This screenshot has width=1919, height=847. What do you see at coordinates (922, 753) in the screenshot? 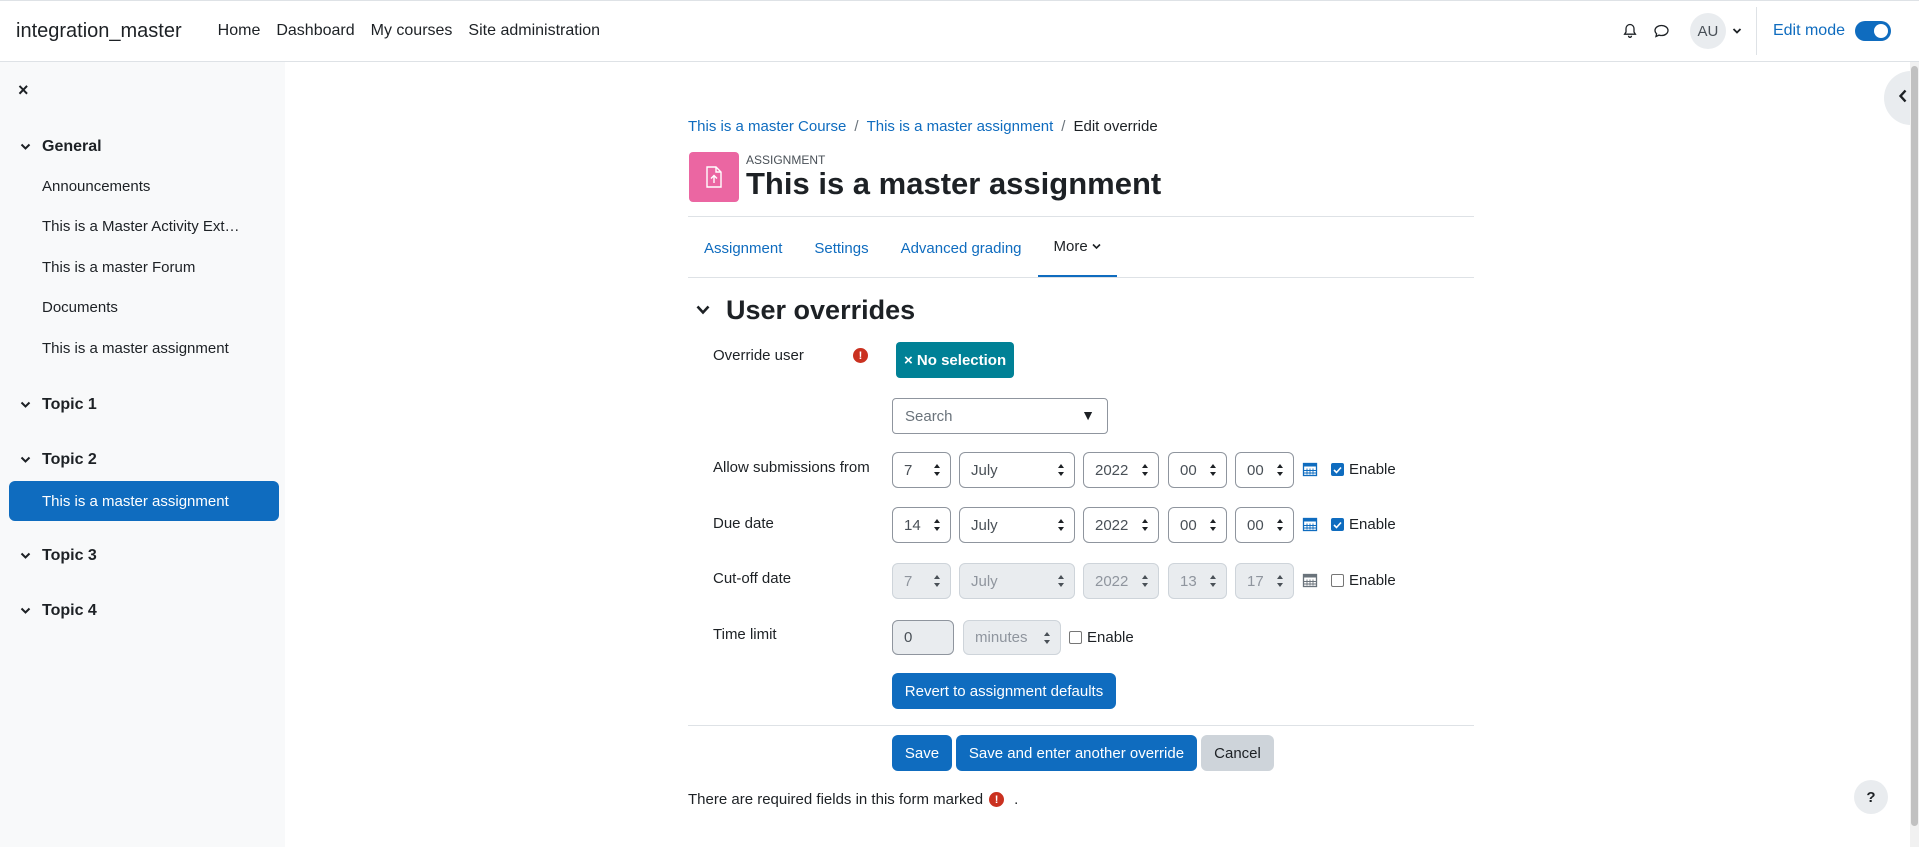
I see `save-button: Save` at bounding box center [922, 753].